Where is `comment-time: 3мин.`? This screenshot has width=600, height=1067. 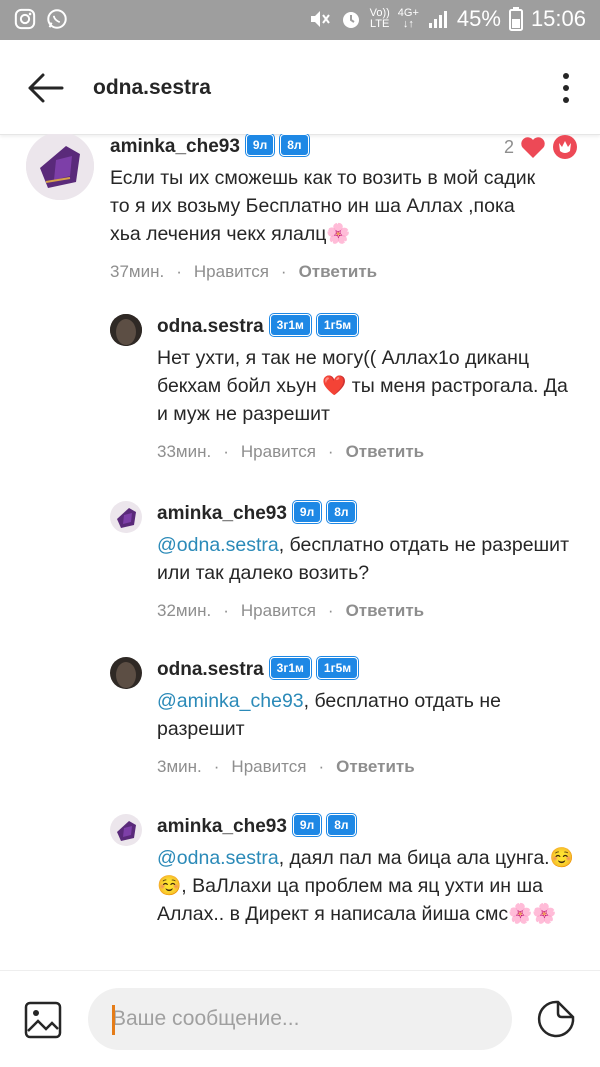
comment-time: 3мин. is located at coordinates (179, 766).